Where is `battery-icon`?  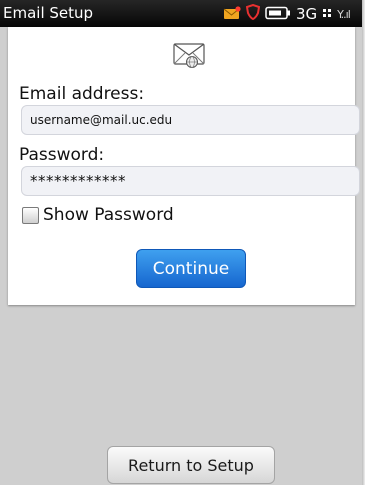 battery-icon is located at coordinates (278, 14).